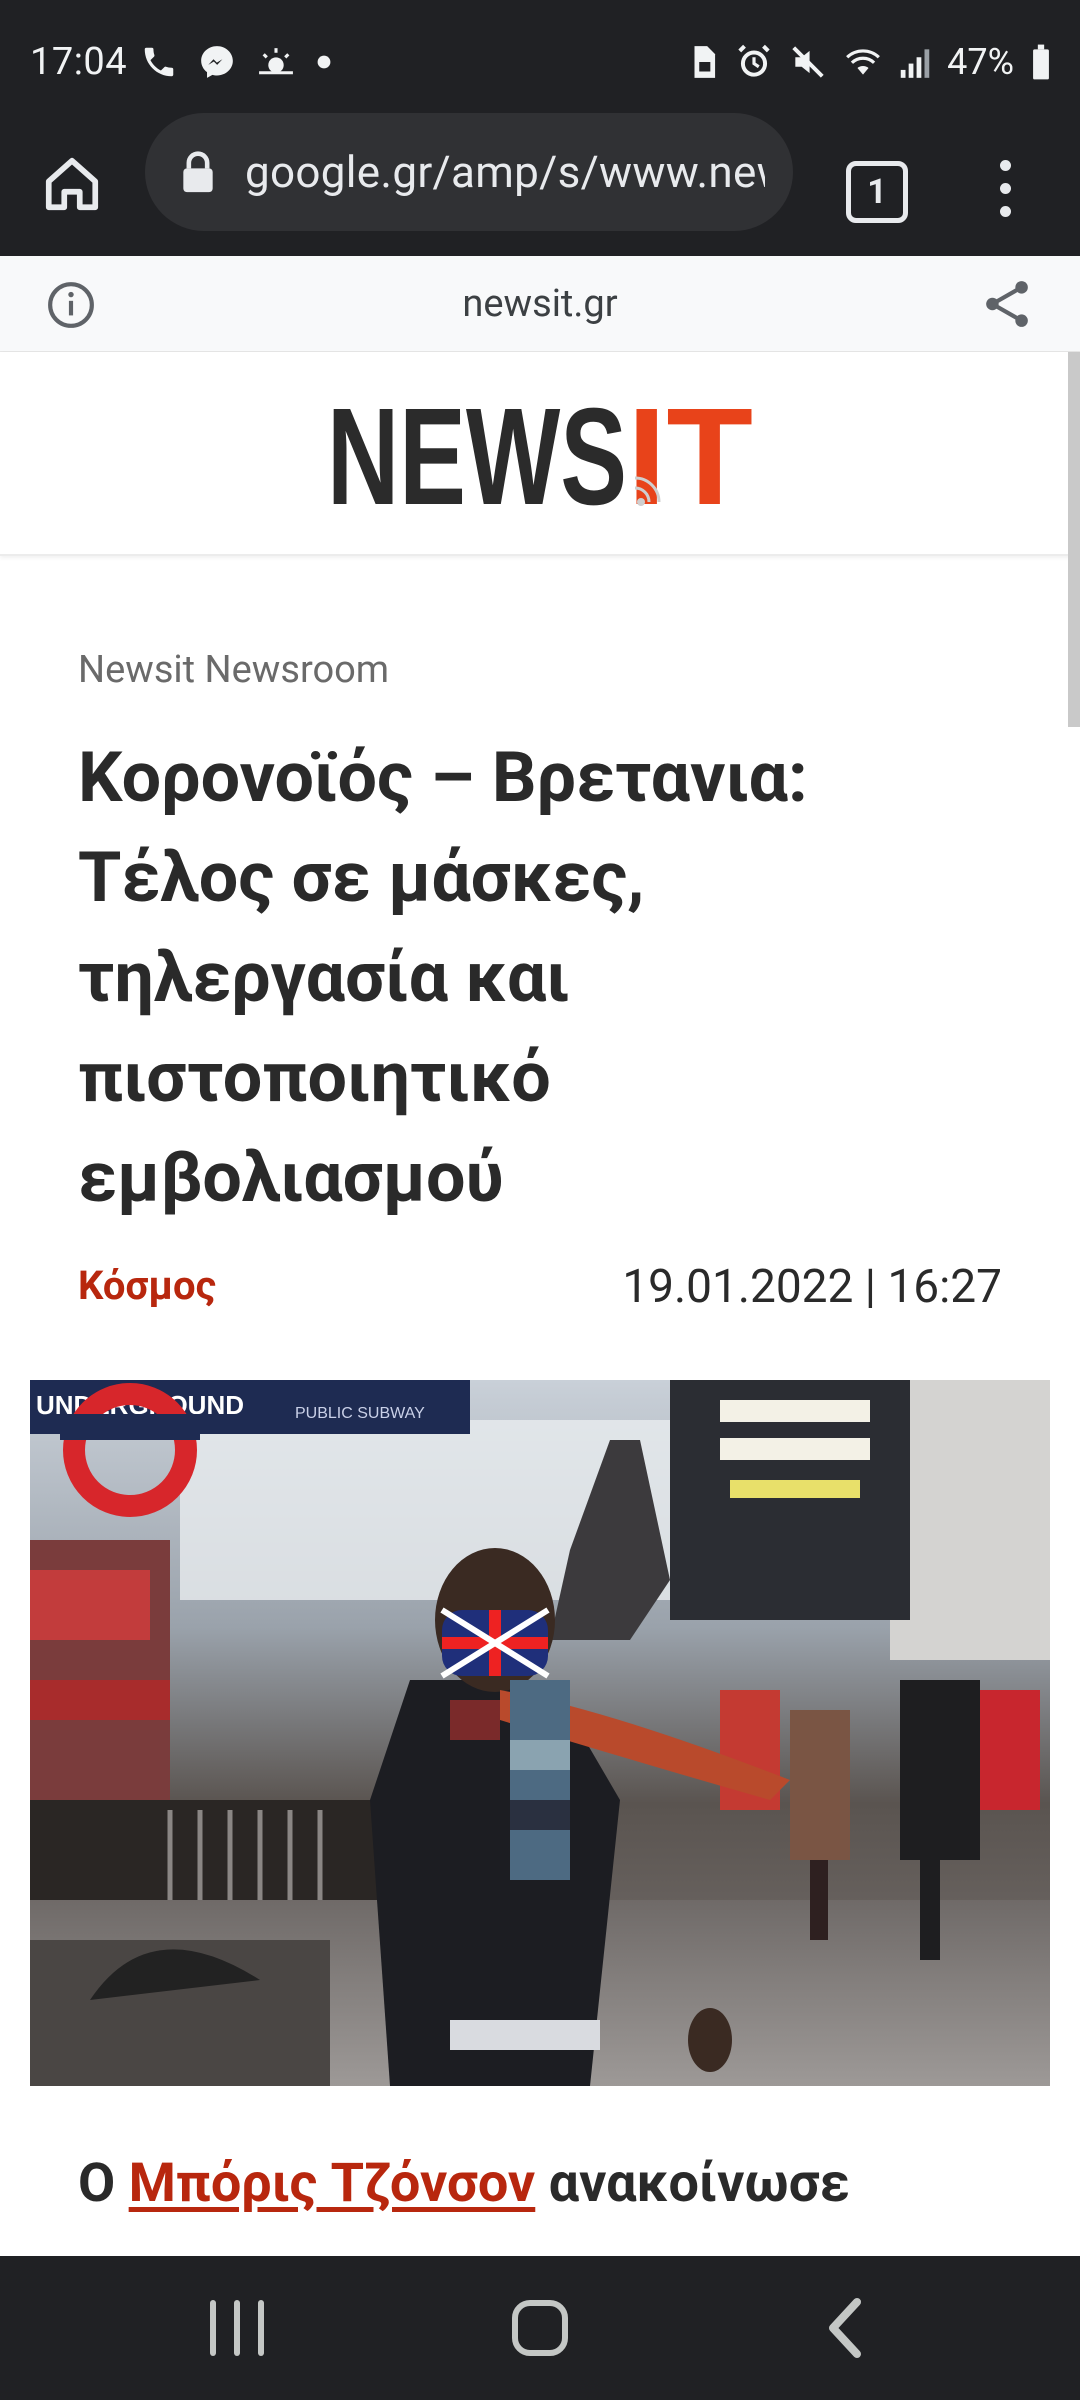 The width and height of the screenshot is (1080, 2400). I want to click on home-nav-button, so click(540, 2328).